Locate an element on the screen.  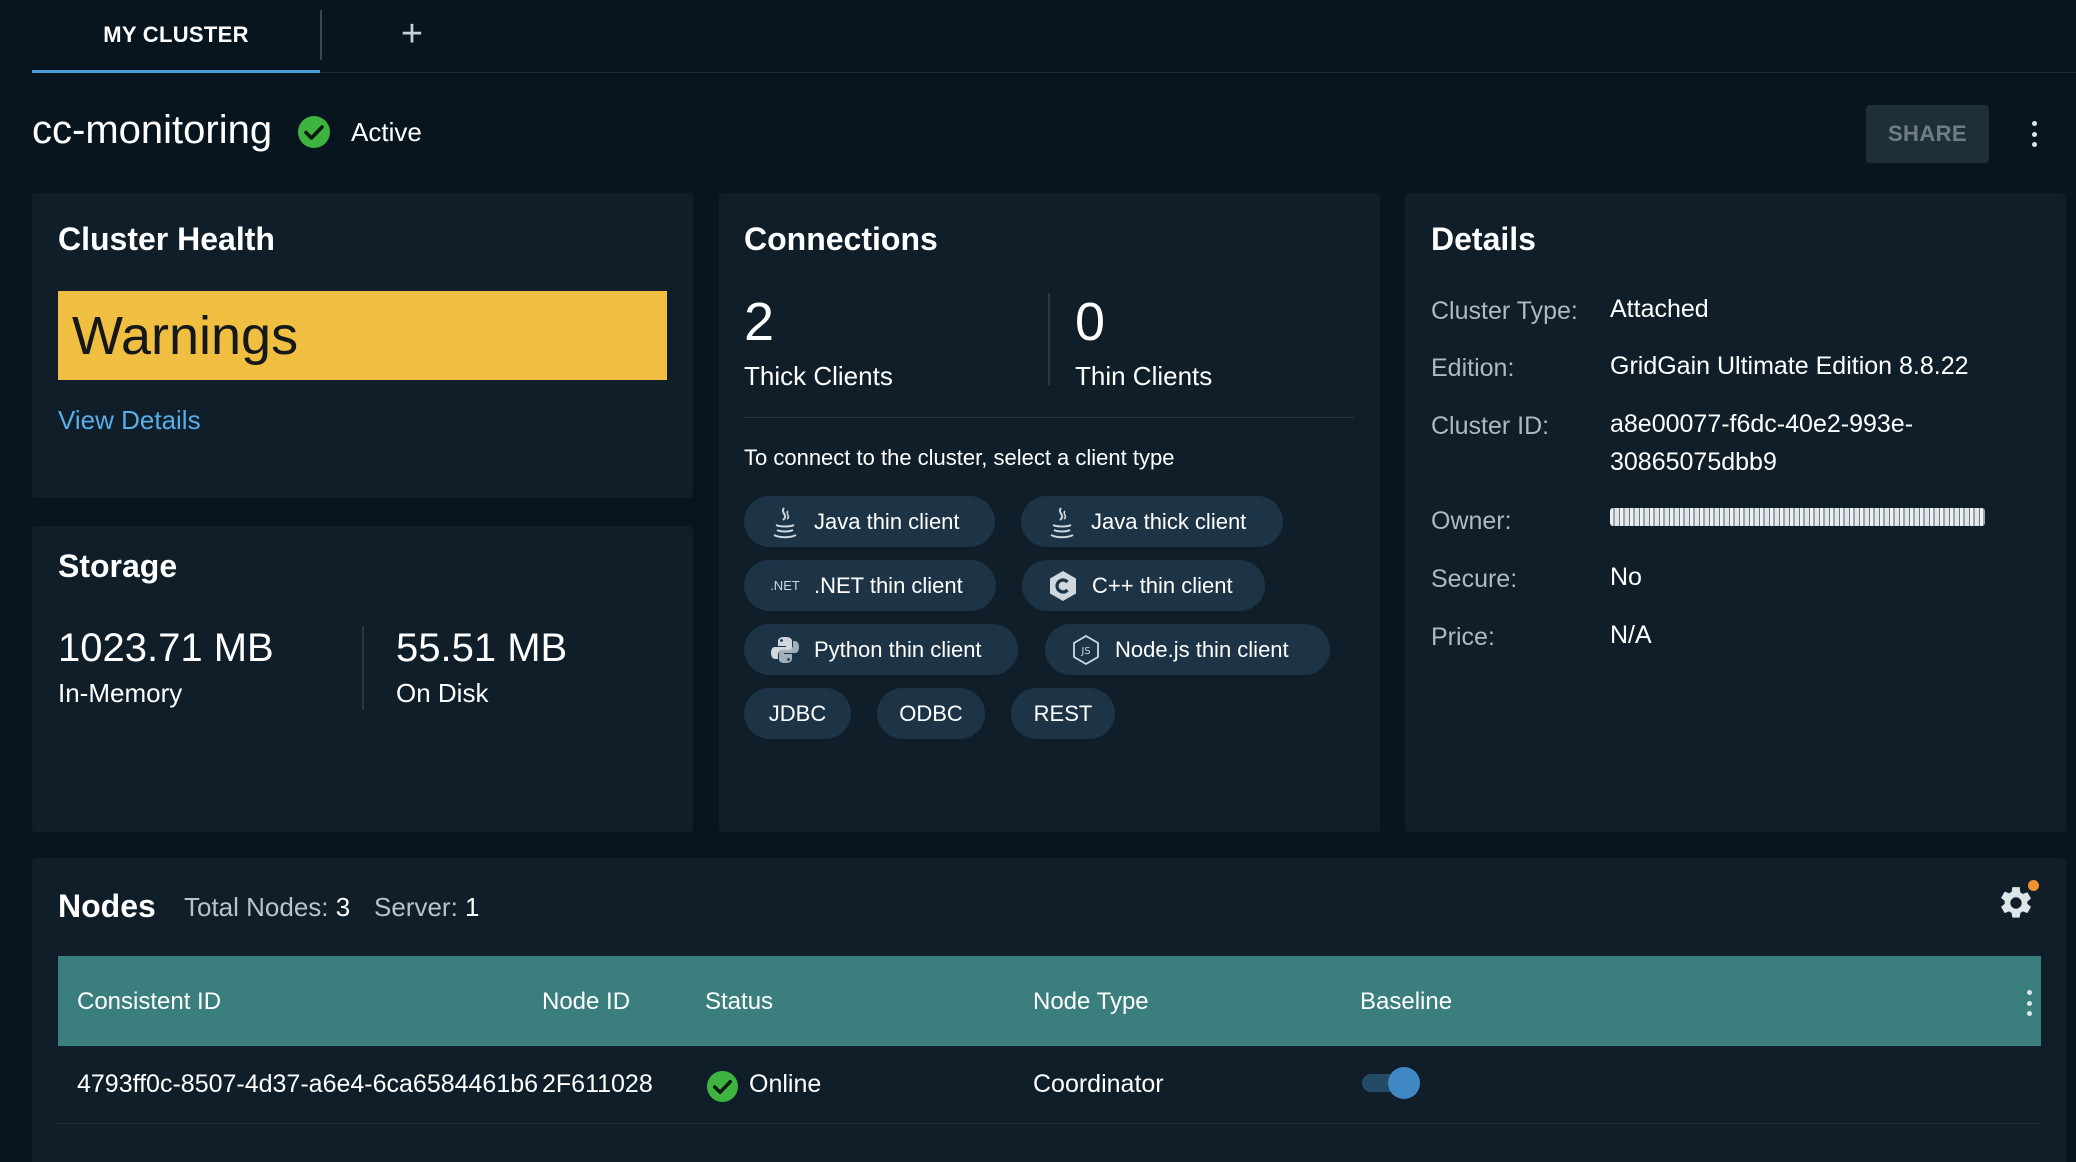
column-node-id: Node ID is located at coordinates (586, 1002).